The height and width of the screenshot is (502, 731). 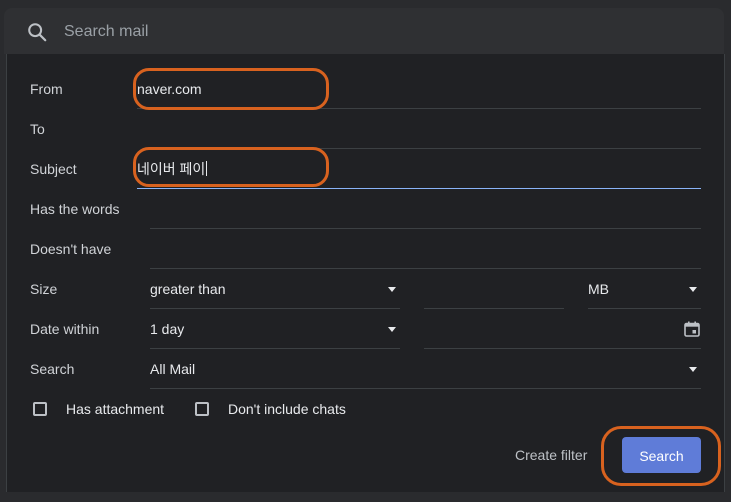 I want to click on from-row: From naver.com, so click(x=365, y=89).